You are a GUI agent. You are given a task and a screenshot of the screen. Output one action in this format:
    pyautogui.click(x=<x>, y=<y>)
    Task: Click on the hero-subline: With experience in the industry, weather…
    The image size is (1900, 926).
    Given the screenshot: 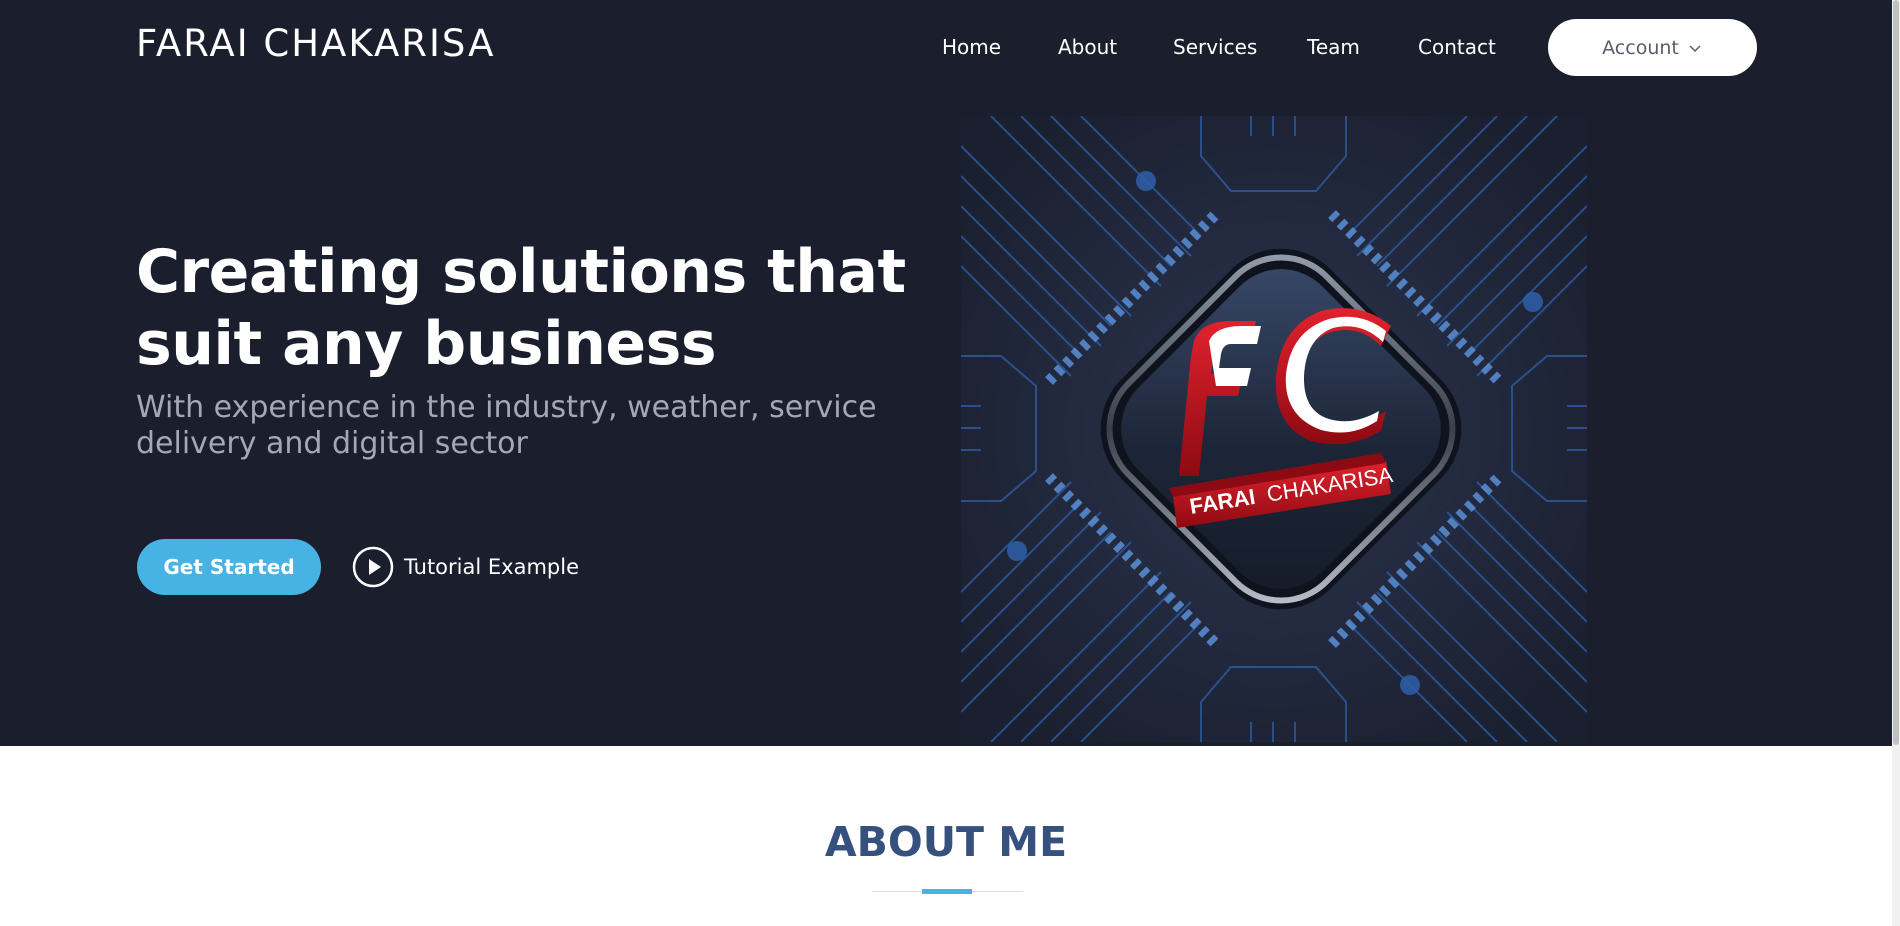 What is the action you would take?
    pyautogui.click(x=506, y=425)
    